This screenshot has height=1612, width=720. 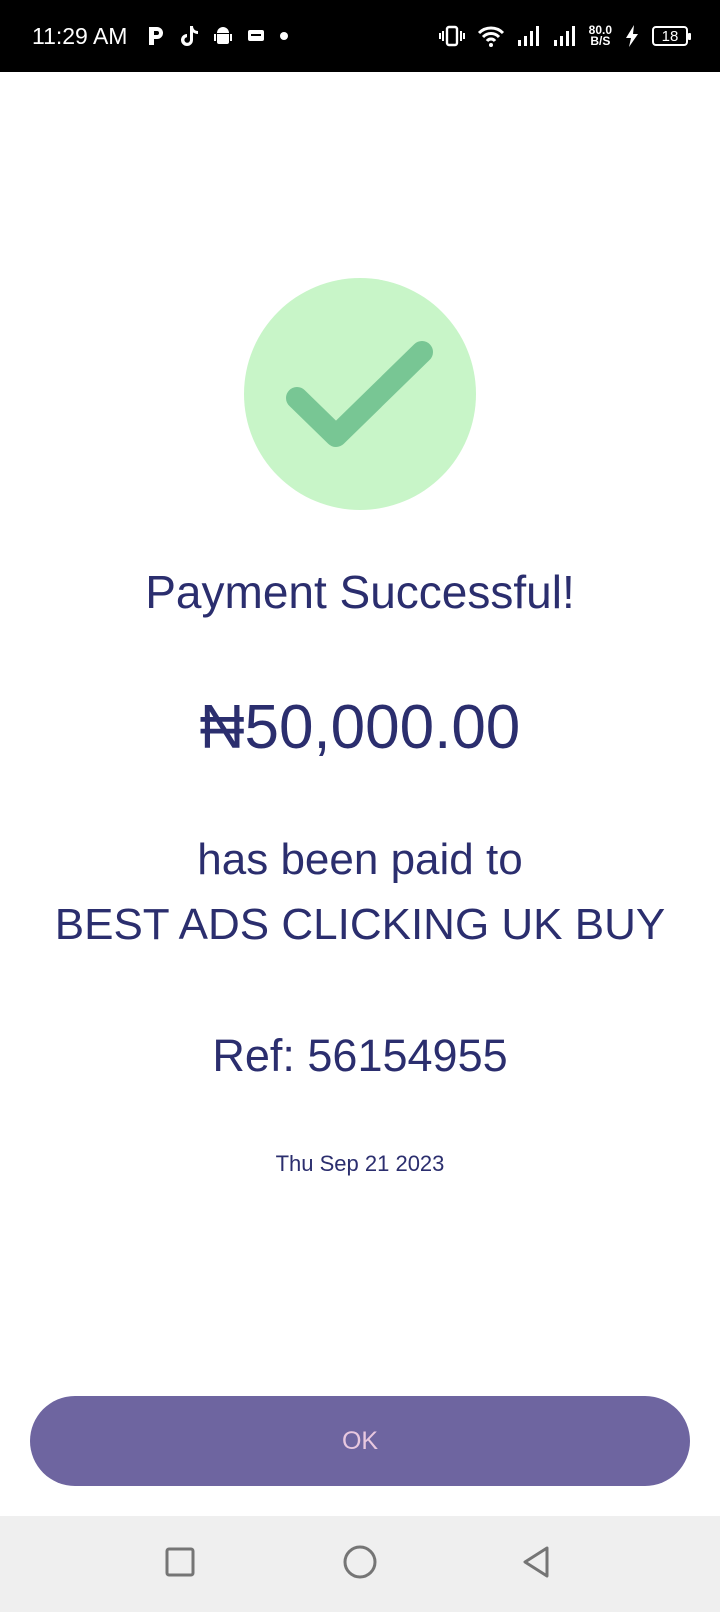 I want to click on ok-button: OK, so click(x=360, y=1441).